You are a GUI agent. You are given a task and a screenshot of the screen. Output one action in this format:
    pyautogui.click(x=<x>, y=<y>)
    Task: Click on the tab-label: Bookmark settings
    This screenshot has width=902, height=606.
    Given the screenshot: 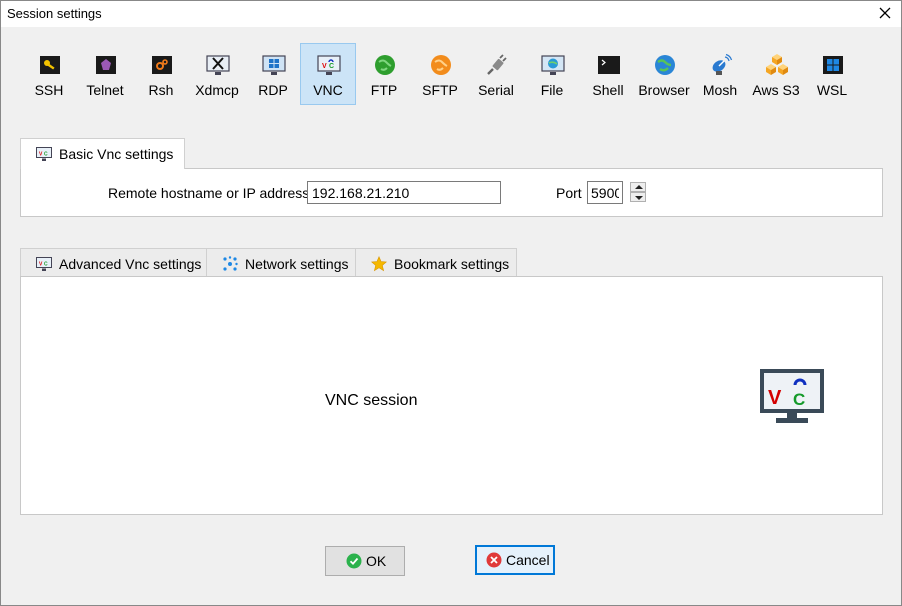 What is the action you would take?
    pyautogui.click(x=452, y=264)
    